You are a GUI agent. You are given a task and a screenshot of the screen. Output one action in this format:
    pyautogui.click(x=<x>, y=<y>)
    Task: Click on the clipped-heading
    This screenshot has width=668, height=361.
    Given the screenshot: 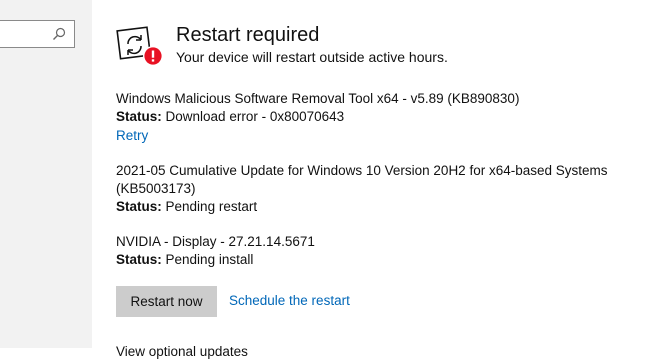 What is the action you would take?
    pyautogui.click(x=223, y=1)
    